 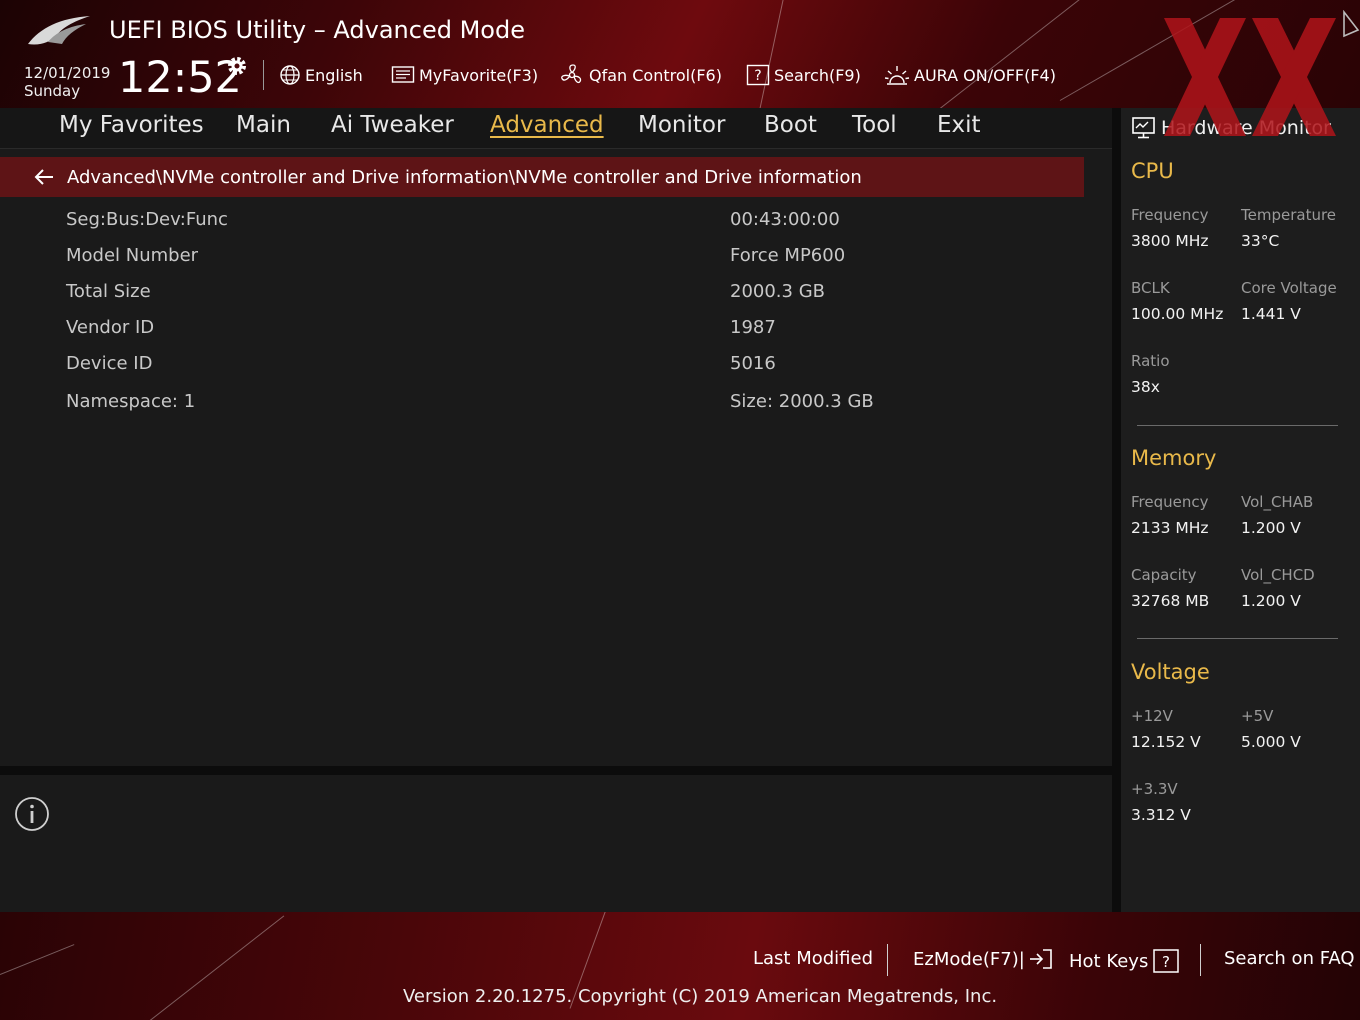 What do you see at coordinates (1143, 128) in the screenshot?
I see `monitor-icon` at bounding box center [1143, 128].